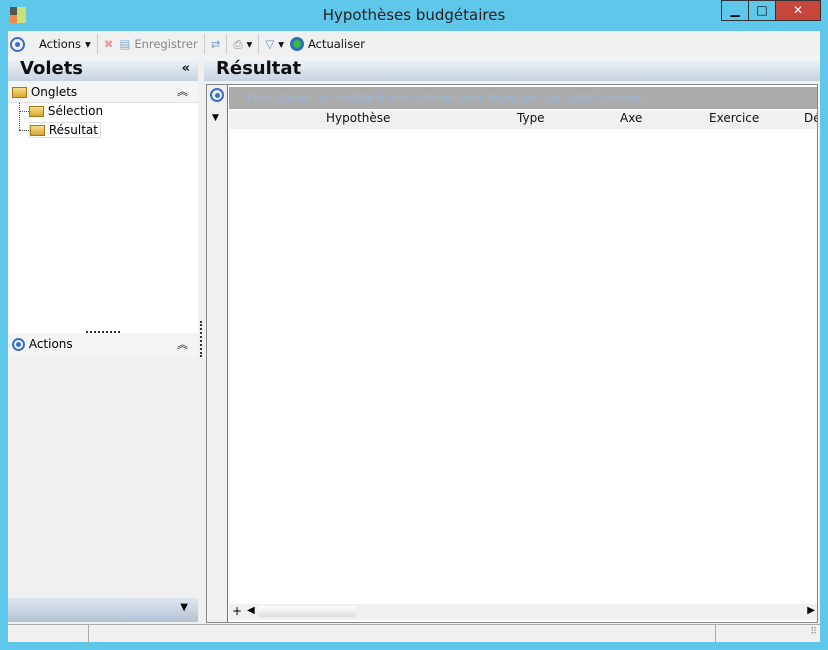 Image resolution: width=828 pixels, height=650 pixels. I want to click on actions-label: Actions, so click(60, 44).